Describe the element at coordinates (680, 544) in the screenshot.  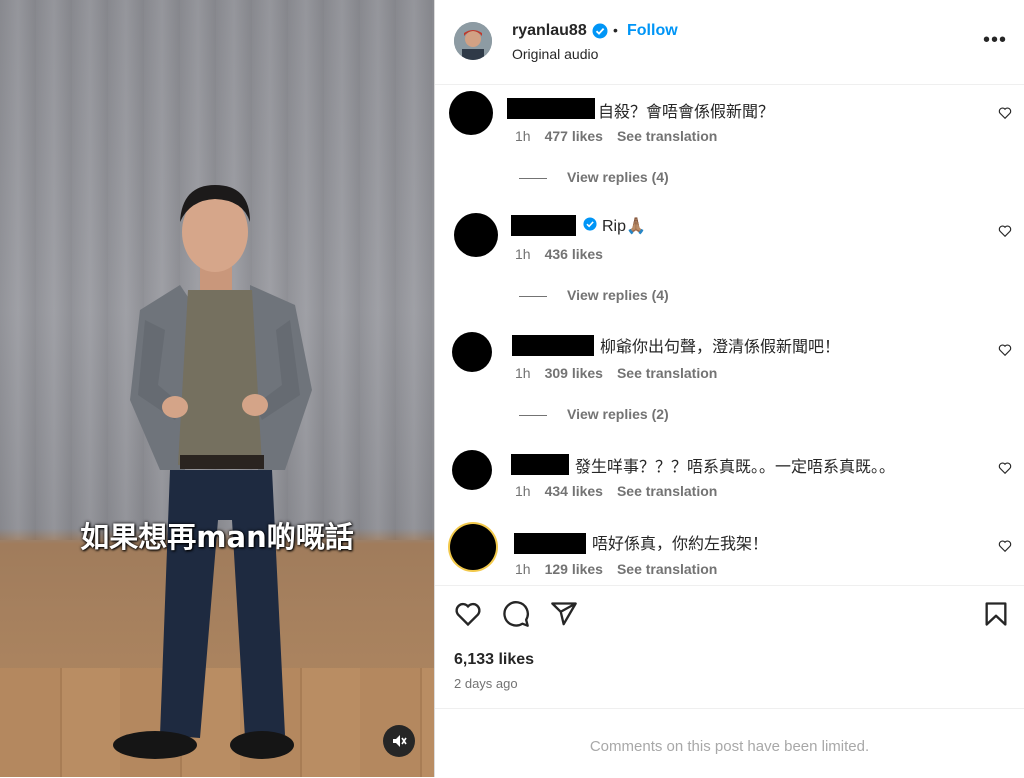
I see `comment-text: 唔好係真，你約左我架！` at that location.